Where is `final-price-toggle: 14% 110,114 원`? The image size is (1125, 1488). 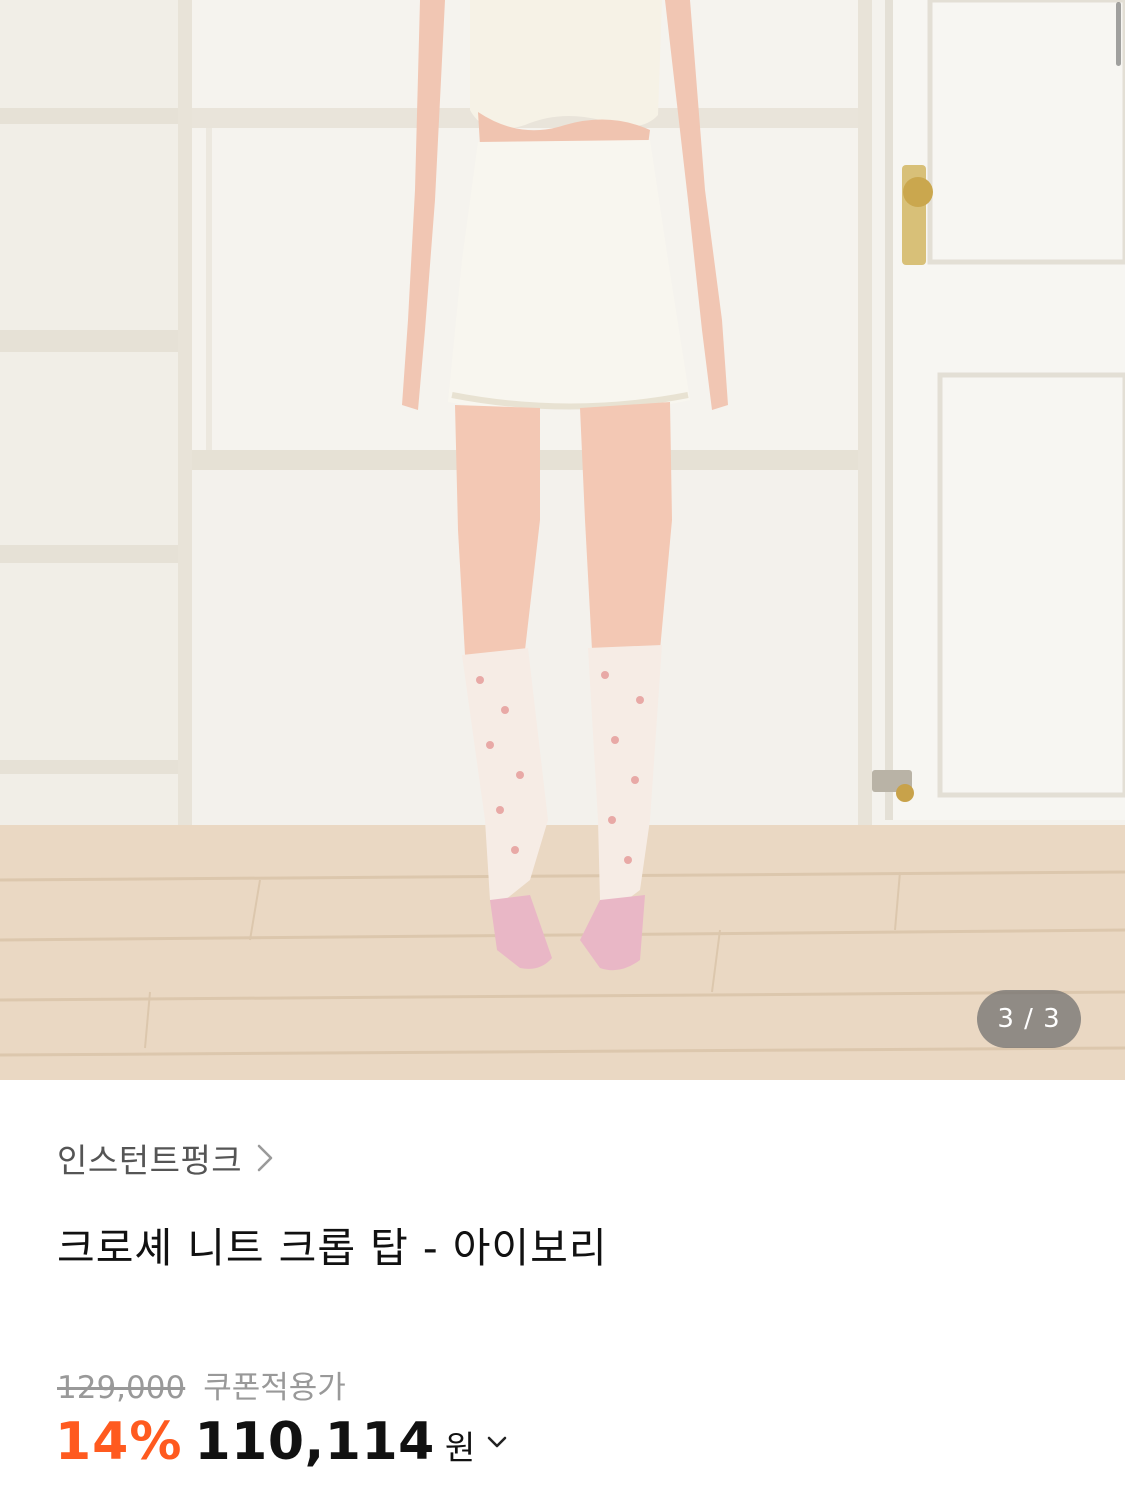
final-price-toggle: 14% 110,114 원 is located at coordinates (282, 1442).